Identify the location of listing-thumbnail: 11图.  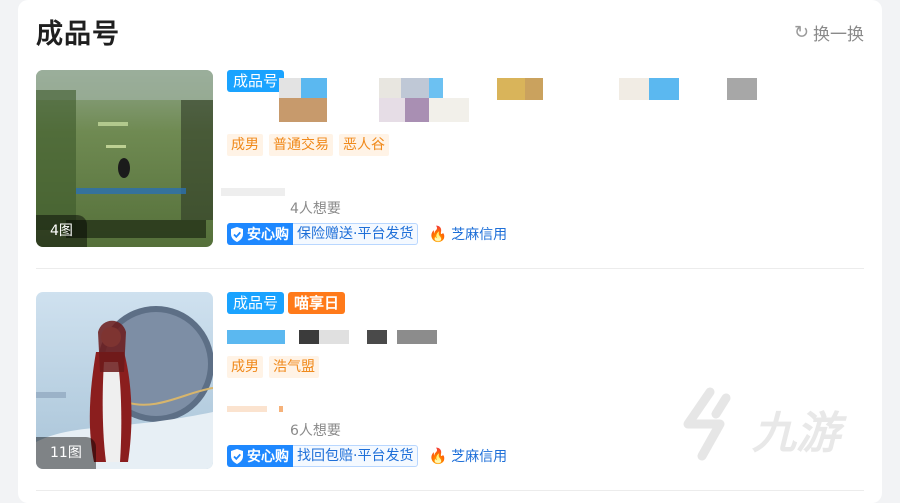
(124, 380).